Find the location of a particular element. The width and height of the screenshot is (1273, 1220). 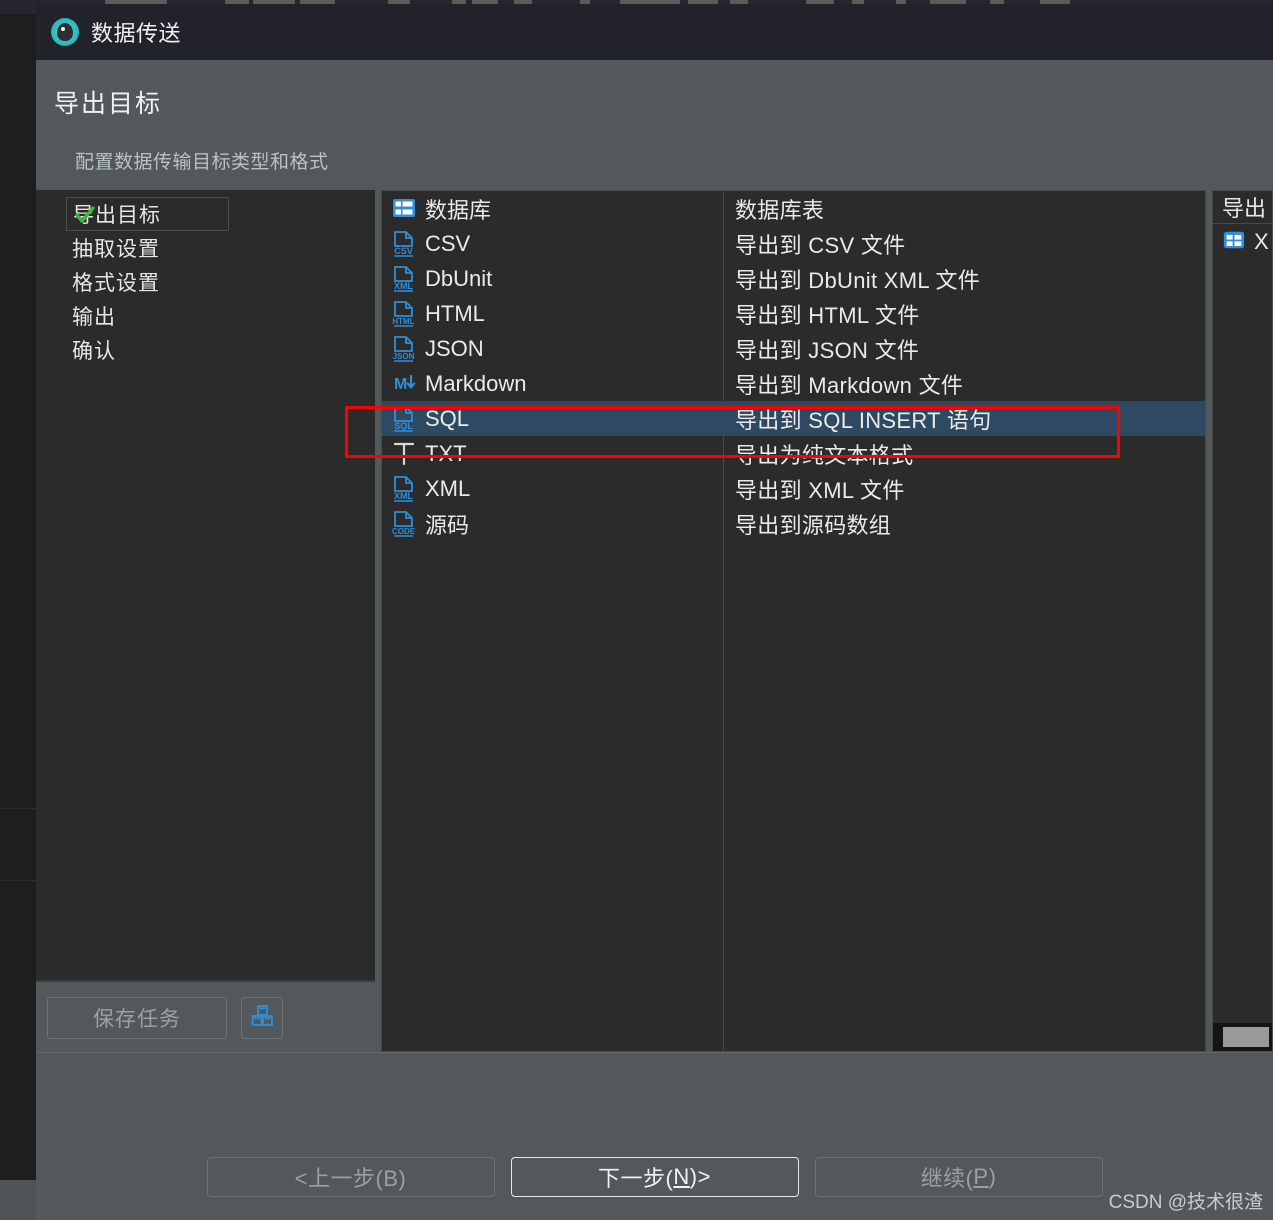

row-description: 导出到 SQL INSERT 语句 is located at coordinates (863, 420).